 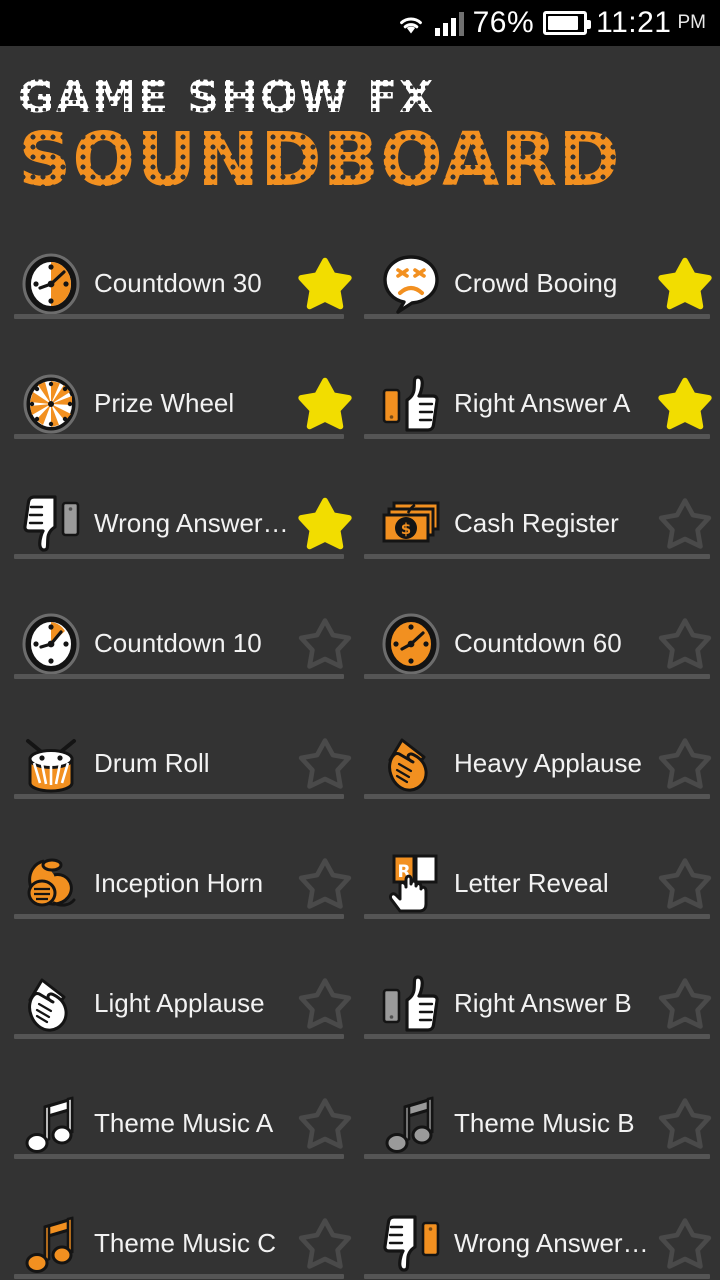 I want to click on sound-item-right-answer-b: Right Answer B, so click(x=540, y=1004).